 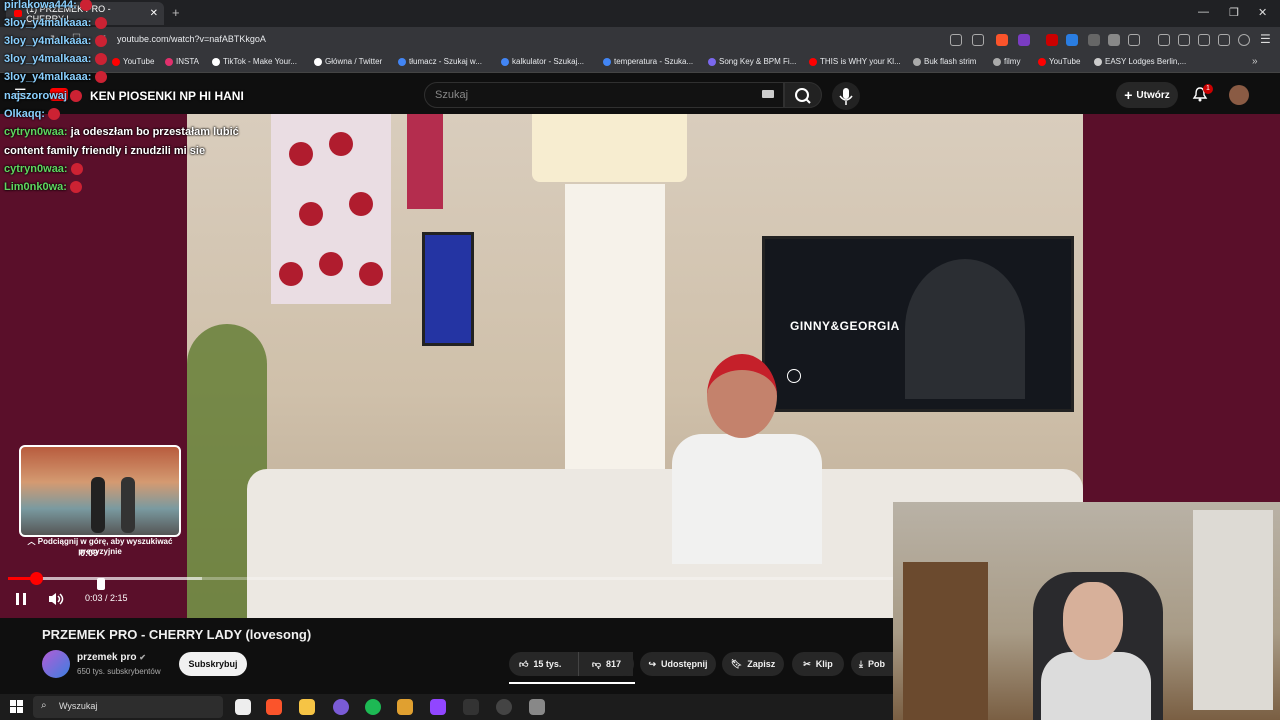 I want to click on streamer-body, so click(x=1096, y=686).